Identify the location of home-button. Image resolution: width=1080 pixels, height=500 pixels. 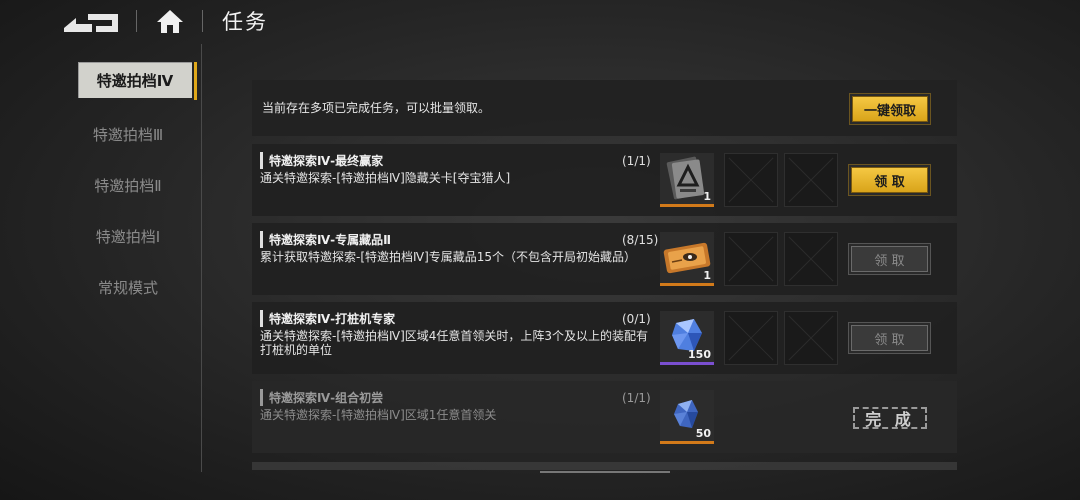
(170, 21).